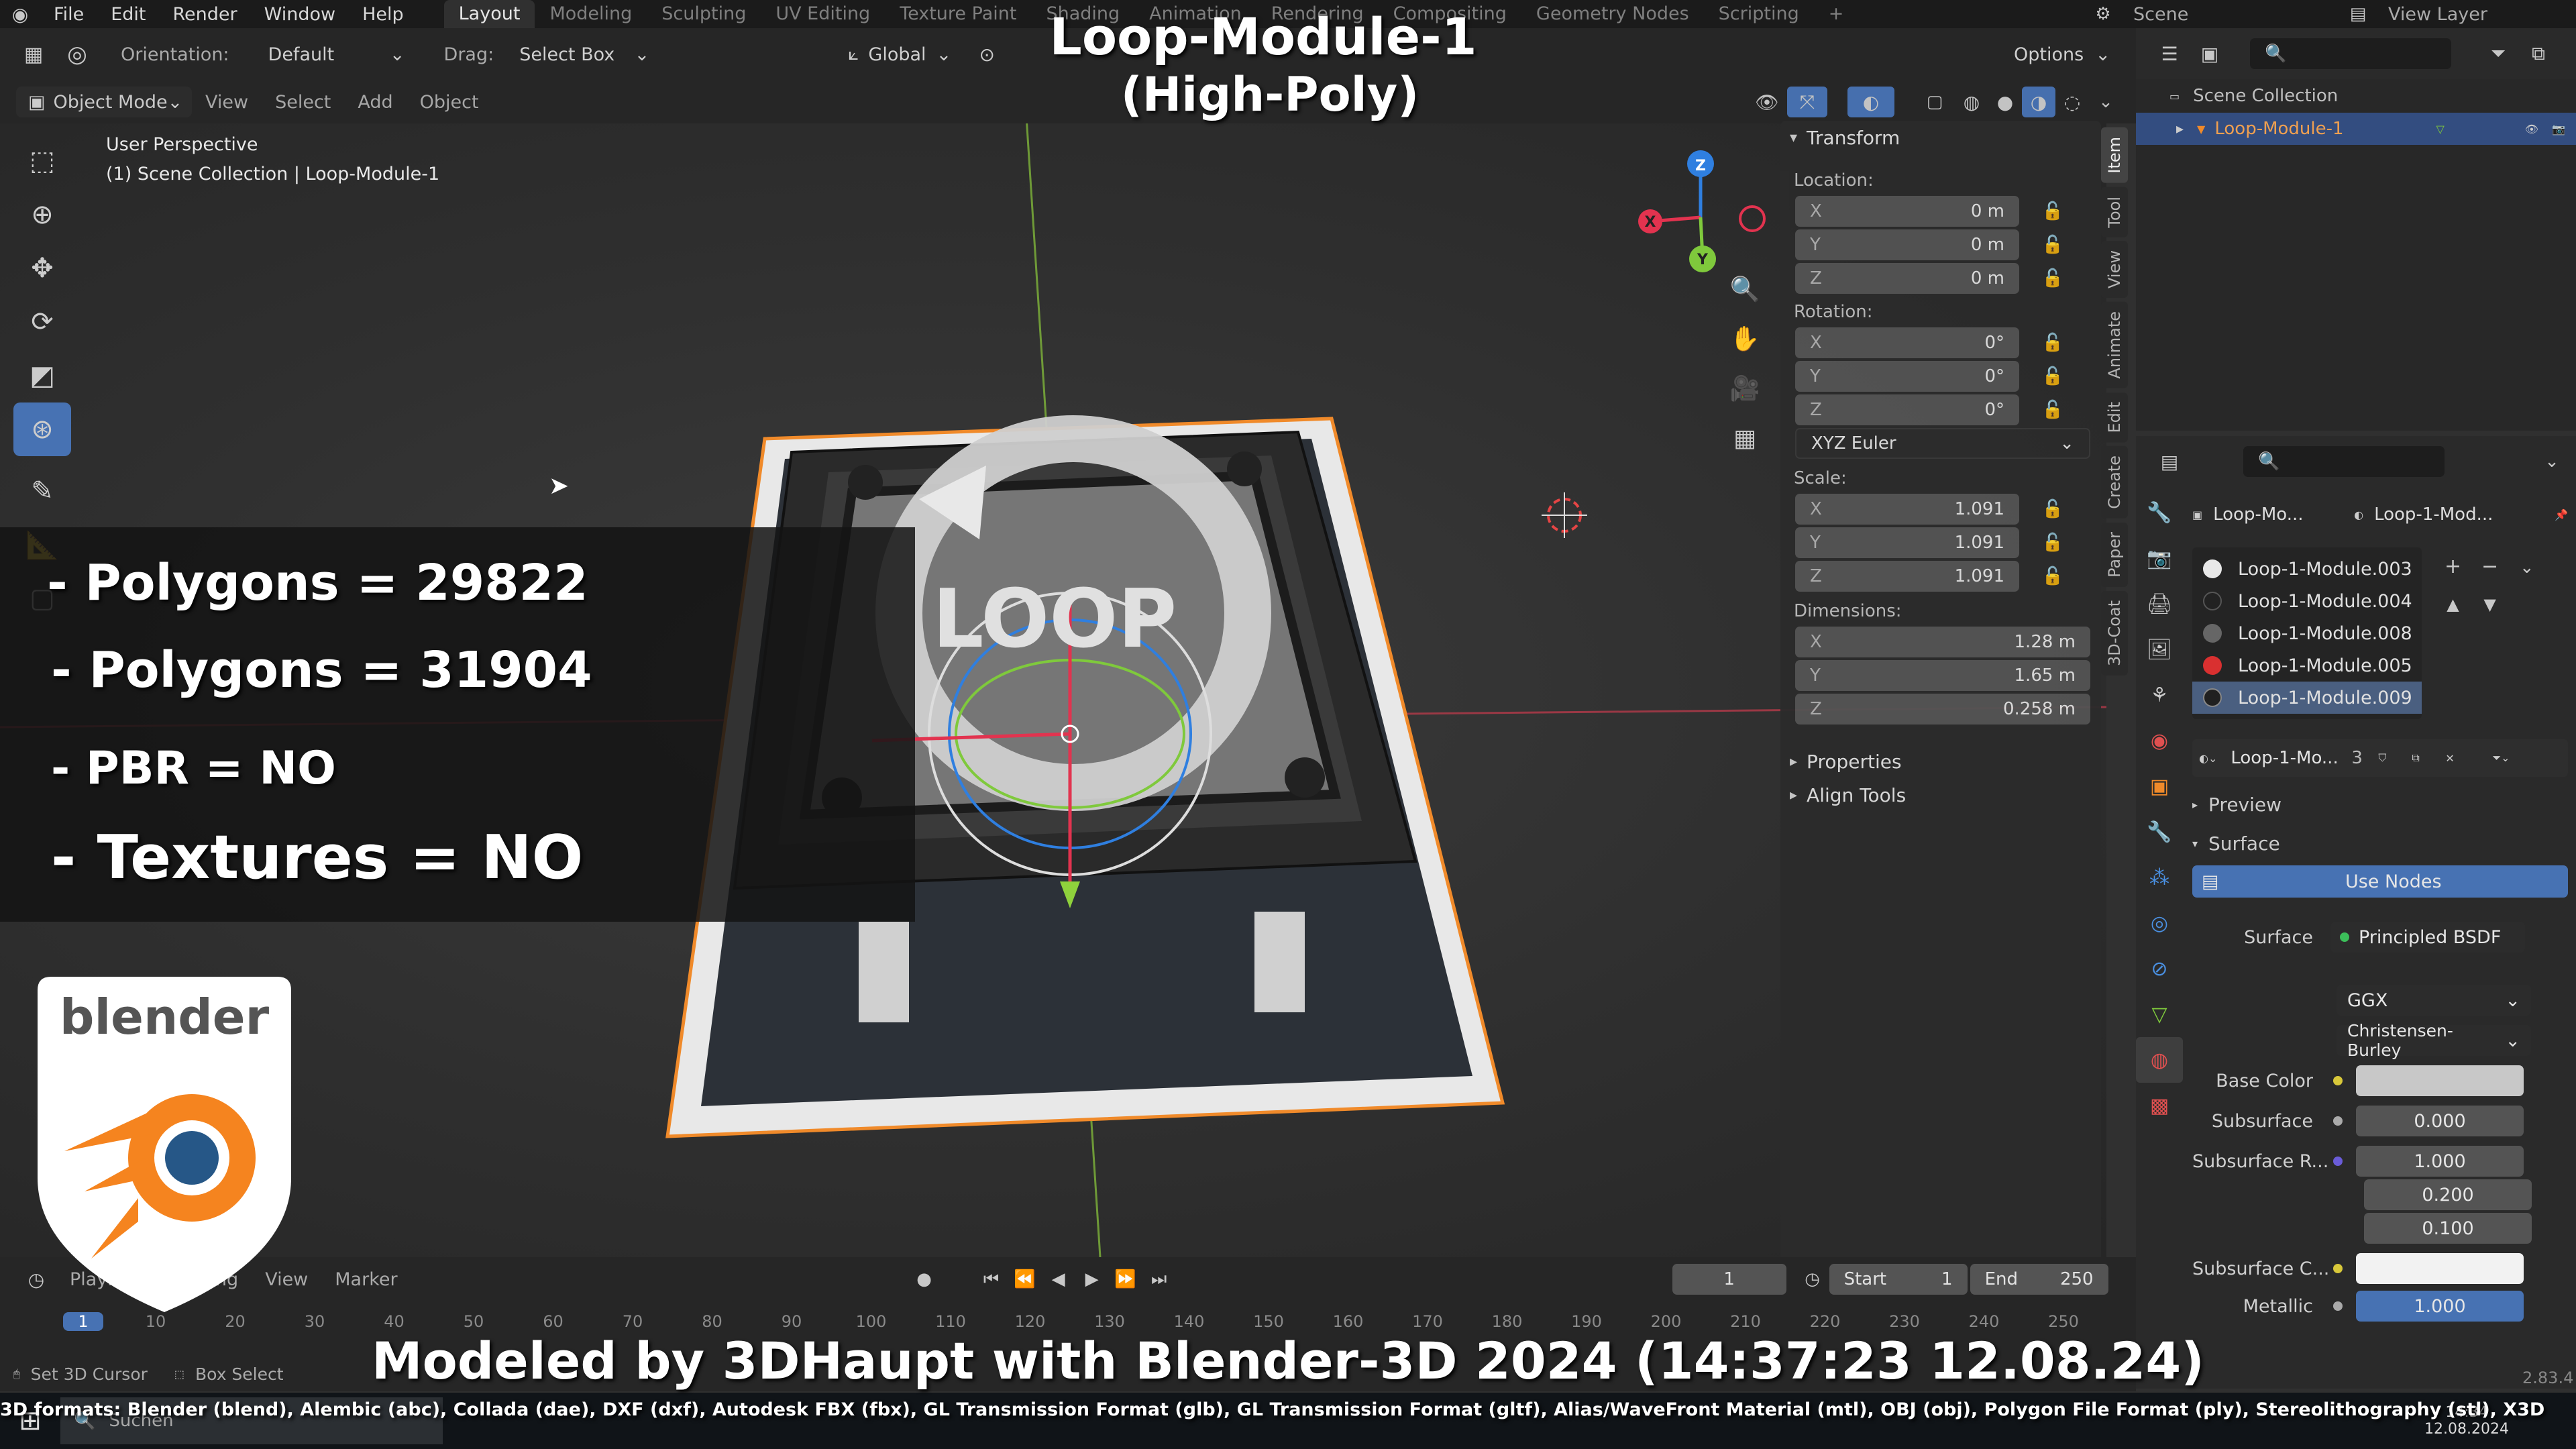 Image resolution: width=2576 pixels, height=1449 pixels. I want to click on marker-menu: Marker, so click(366, 1279).